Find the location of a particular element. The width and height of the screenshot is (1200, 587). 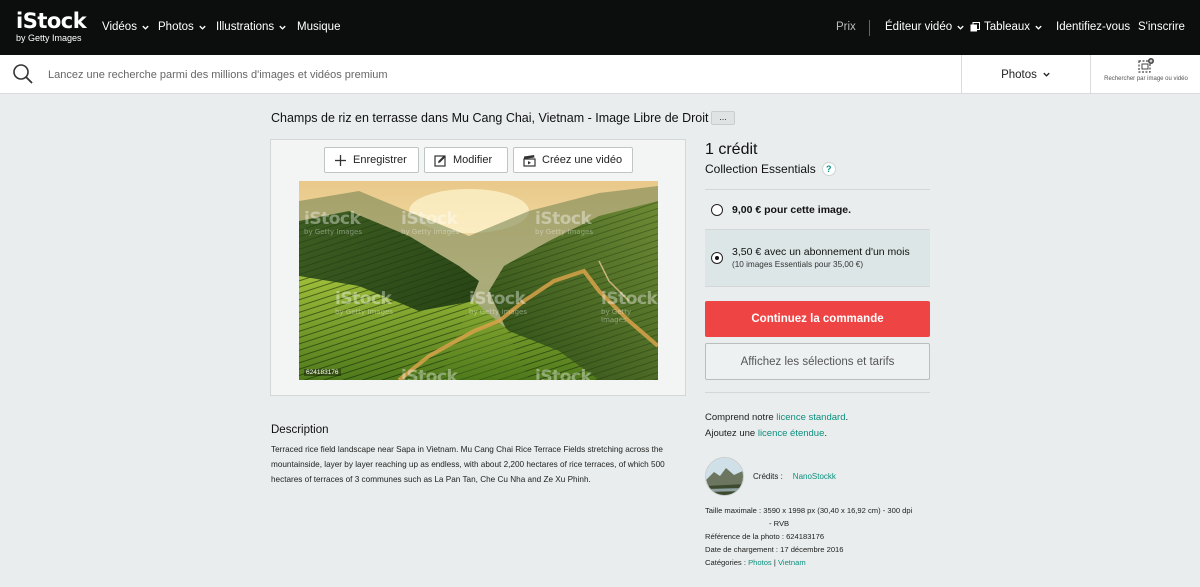

categories-row: Catégories : Photos | Vietnam is located at coordinates (755, 563).